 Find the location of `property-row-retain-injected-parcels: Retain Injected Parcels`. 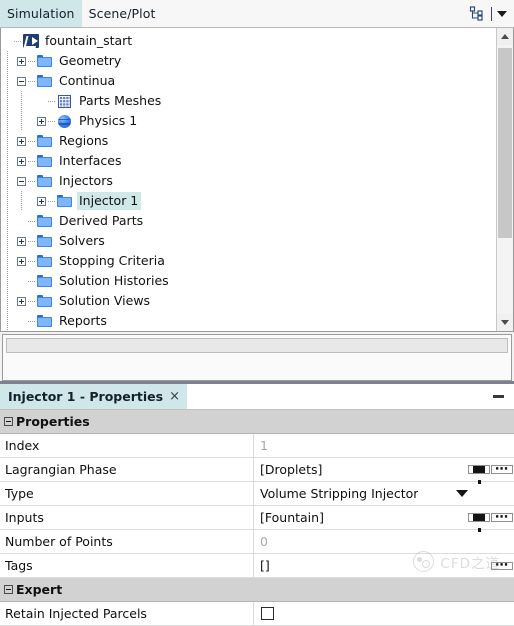

property-row-retain-injected-parcels: Retain Injected Parcels is located at coordinates (257, 614).